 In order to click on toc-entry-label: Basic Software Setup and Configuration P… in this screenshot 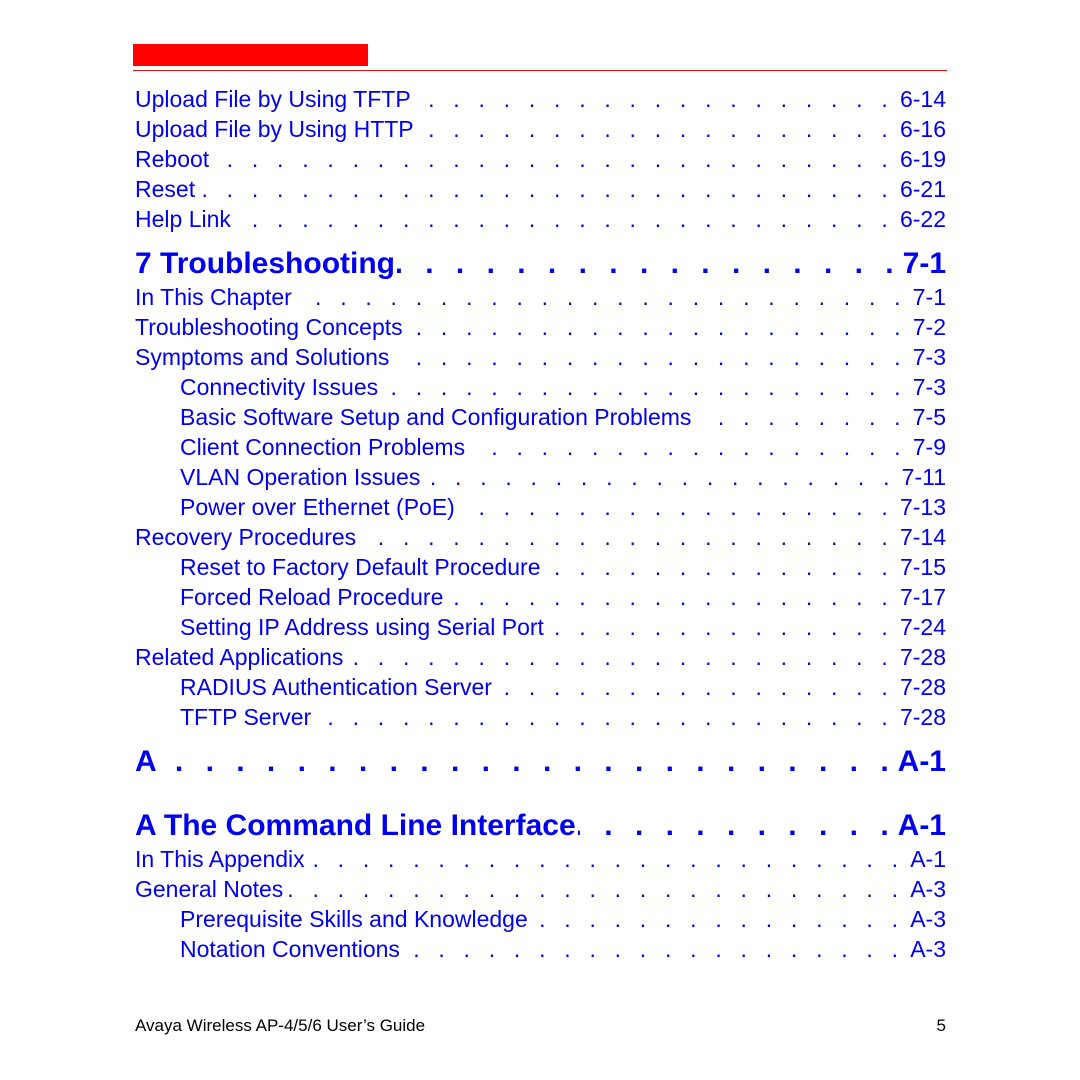, I will do `click(436, 417)`.